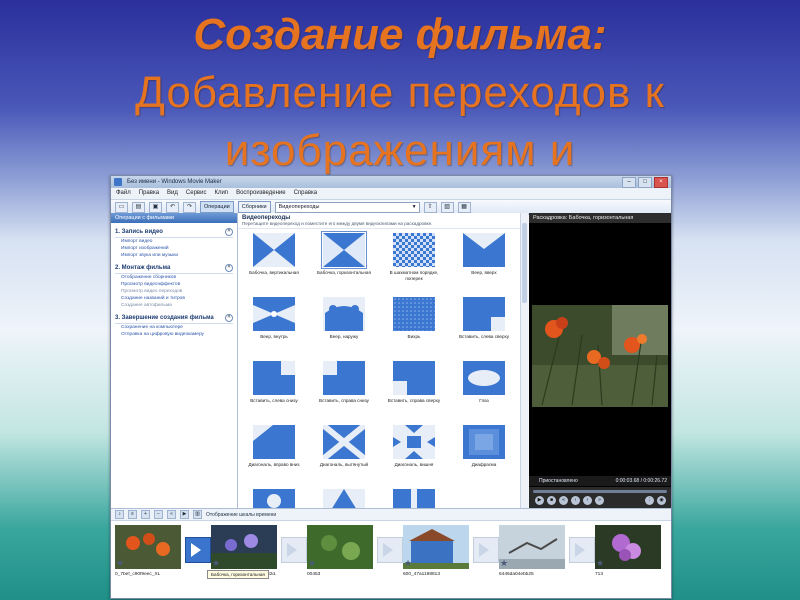 The image size is (800, 600). Describe the element at coordinates (628, 554) in the screenshot. I see `storyboard-clip: ★ 713` at that location.